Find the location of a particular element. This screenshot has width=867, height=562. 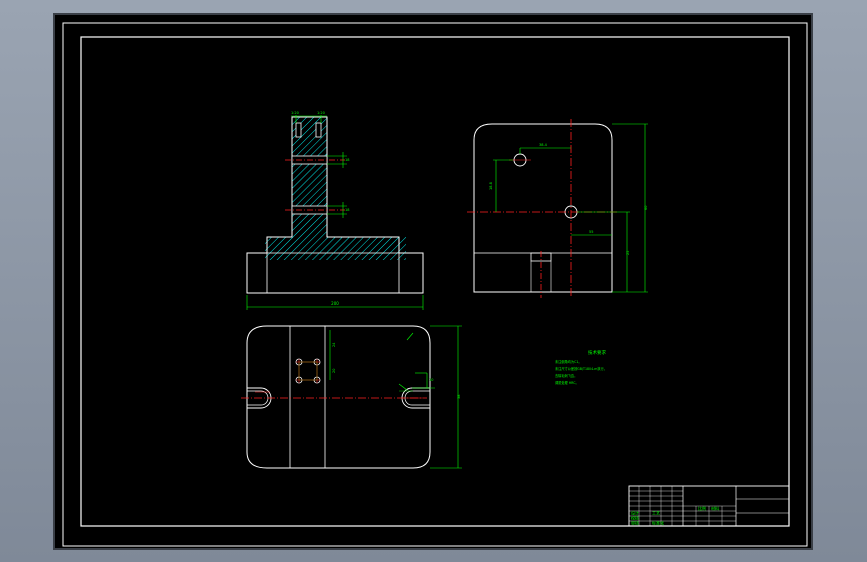

top-dim-height: 38 is located at coordinates (459, 397).